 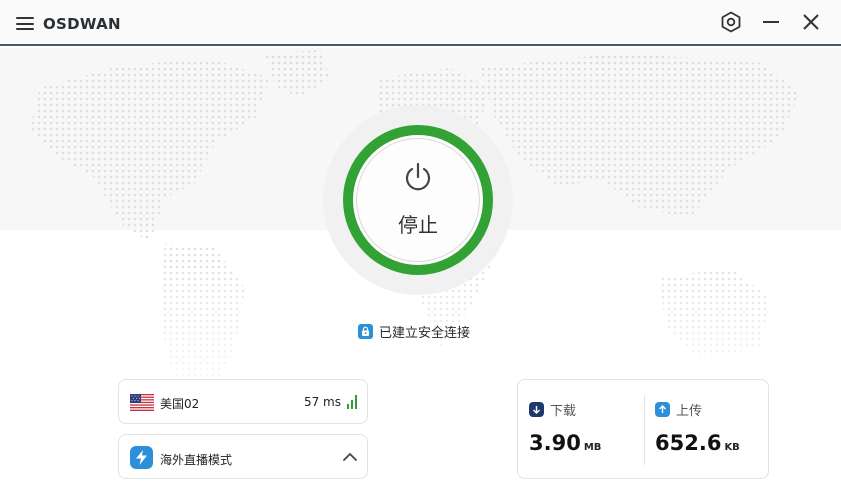 I want to click on lock-icon, so click(x=365, y=331).